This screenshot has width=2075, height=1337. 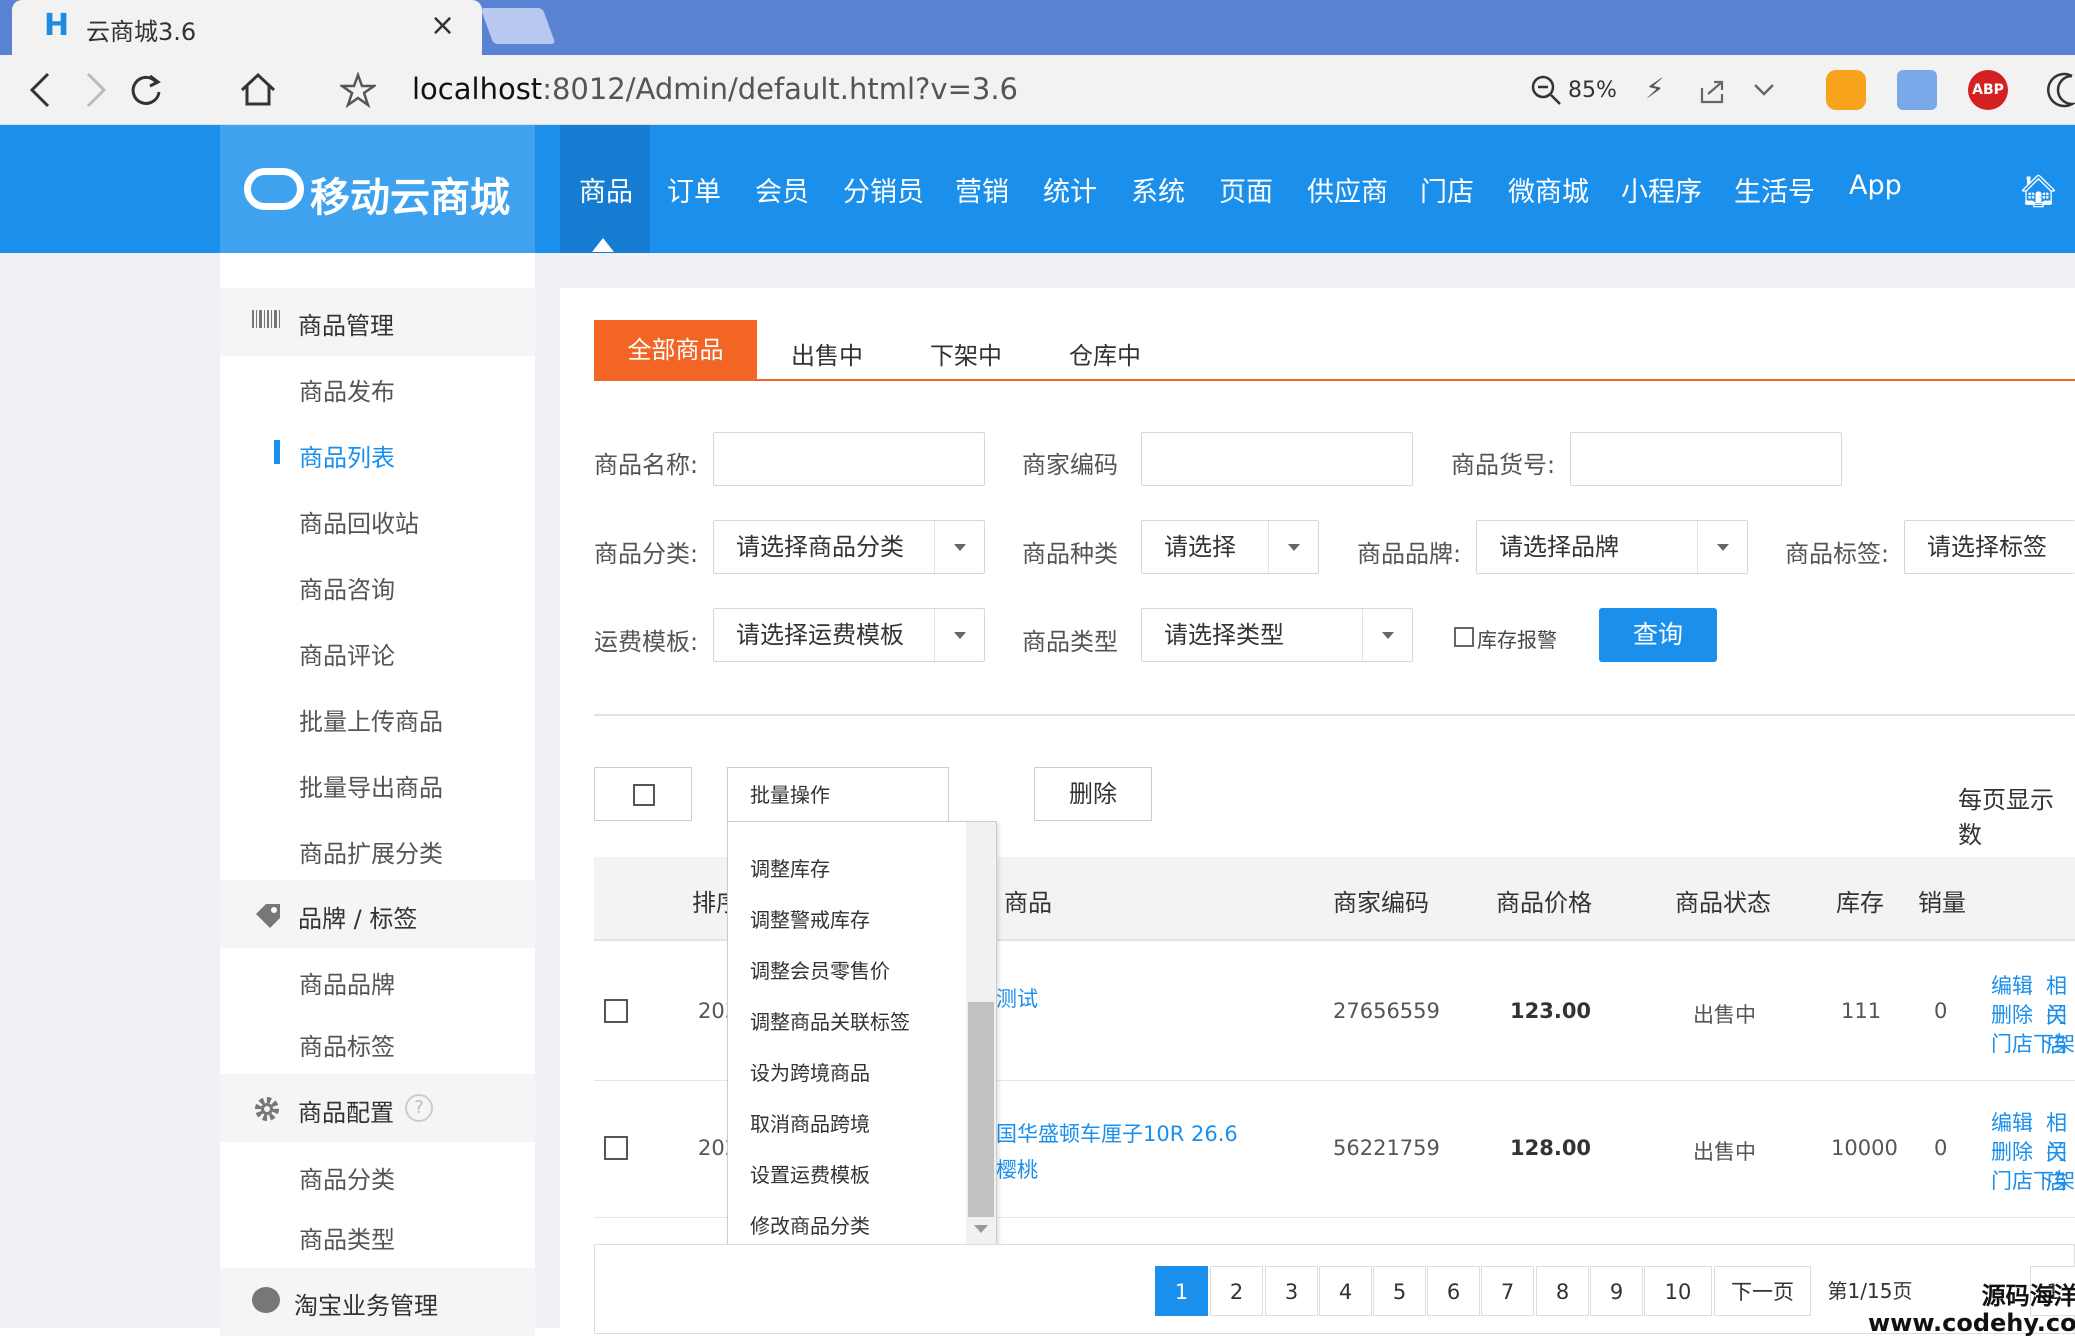 What do you see at coordinates (820, 969) in the screenshot?
I see `dropdown-item-adjust-member-price: 调整会员零售价` at bounding box center [820, 969].